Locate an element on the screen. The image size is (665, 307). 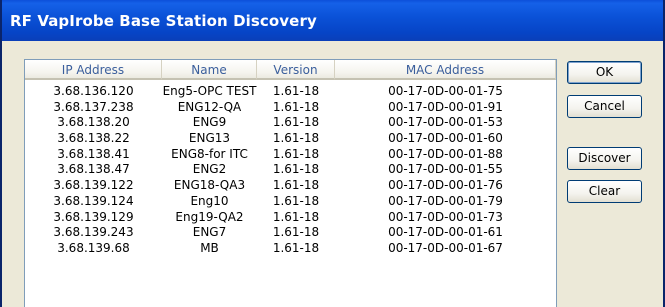
discover-button-label: Discover is located at coordinates (604, 158).